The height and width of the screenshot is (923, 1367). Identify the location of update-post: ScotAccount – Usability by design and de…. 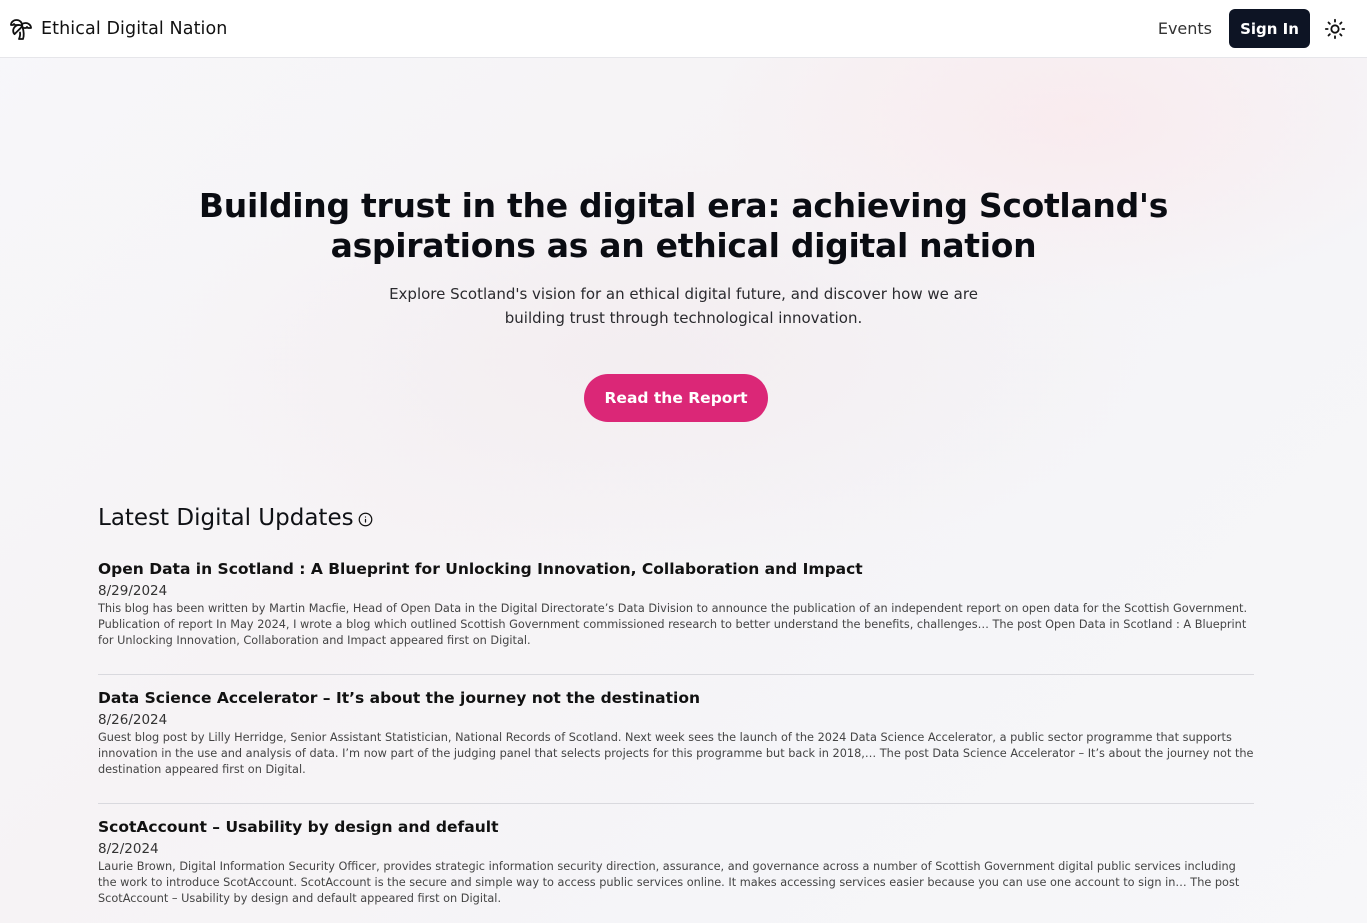
(676, 870).